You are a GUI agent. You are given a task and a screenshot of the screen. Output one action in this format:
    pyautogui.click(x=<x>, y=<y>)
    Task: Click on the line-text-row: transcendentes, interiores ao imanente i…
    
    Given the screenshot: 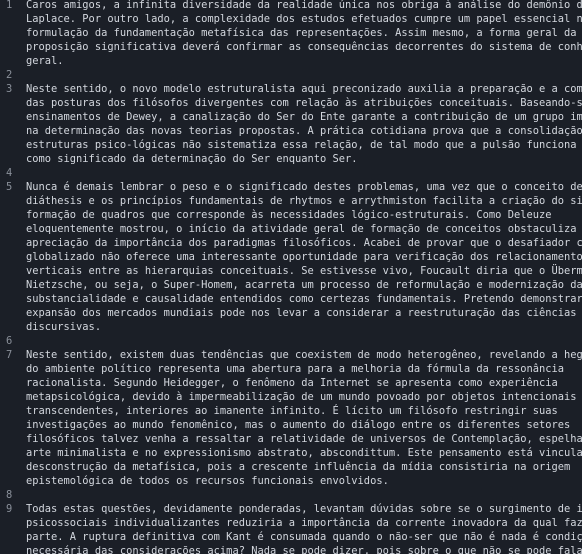 What is the action you would take?
    pyautogui.click(x=292, y=411)
    